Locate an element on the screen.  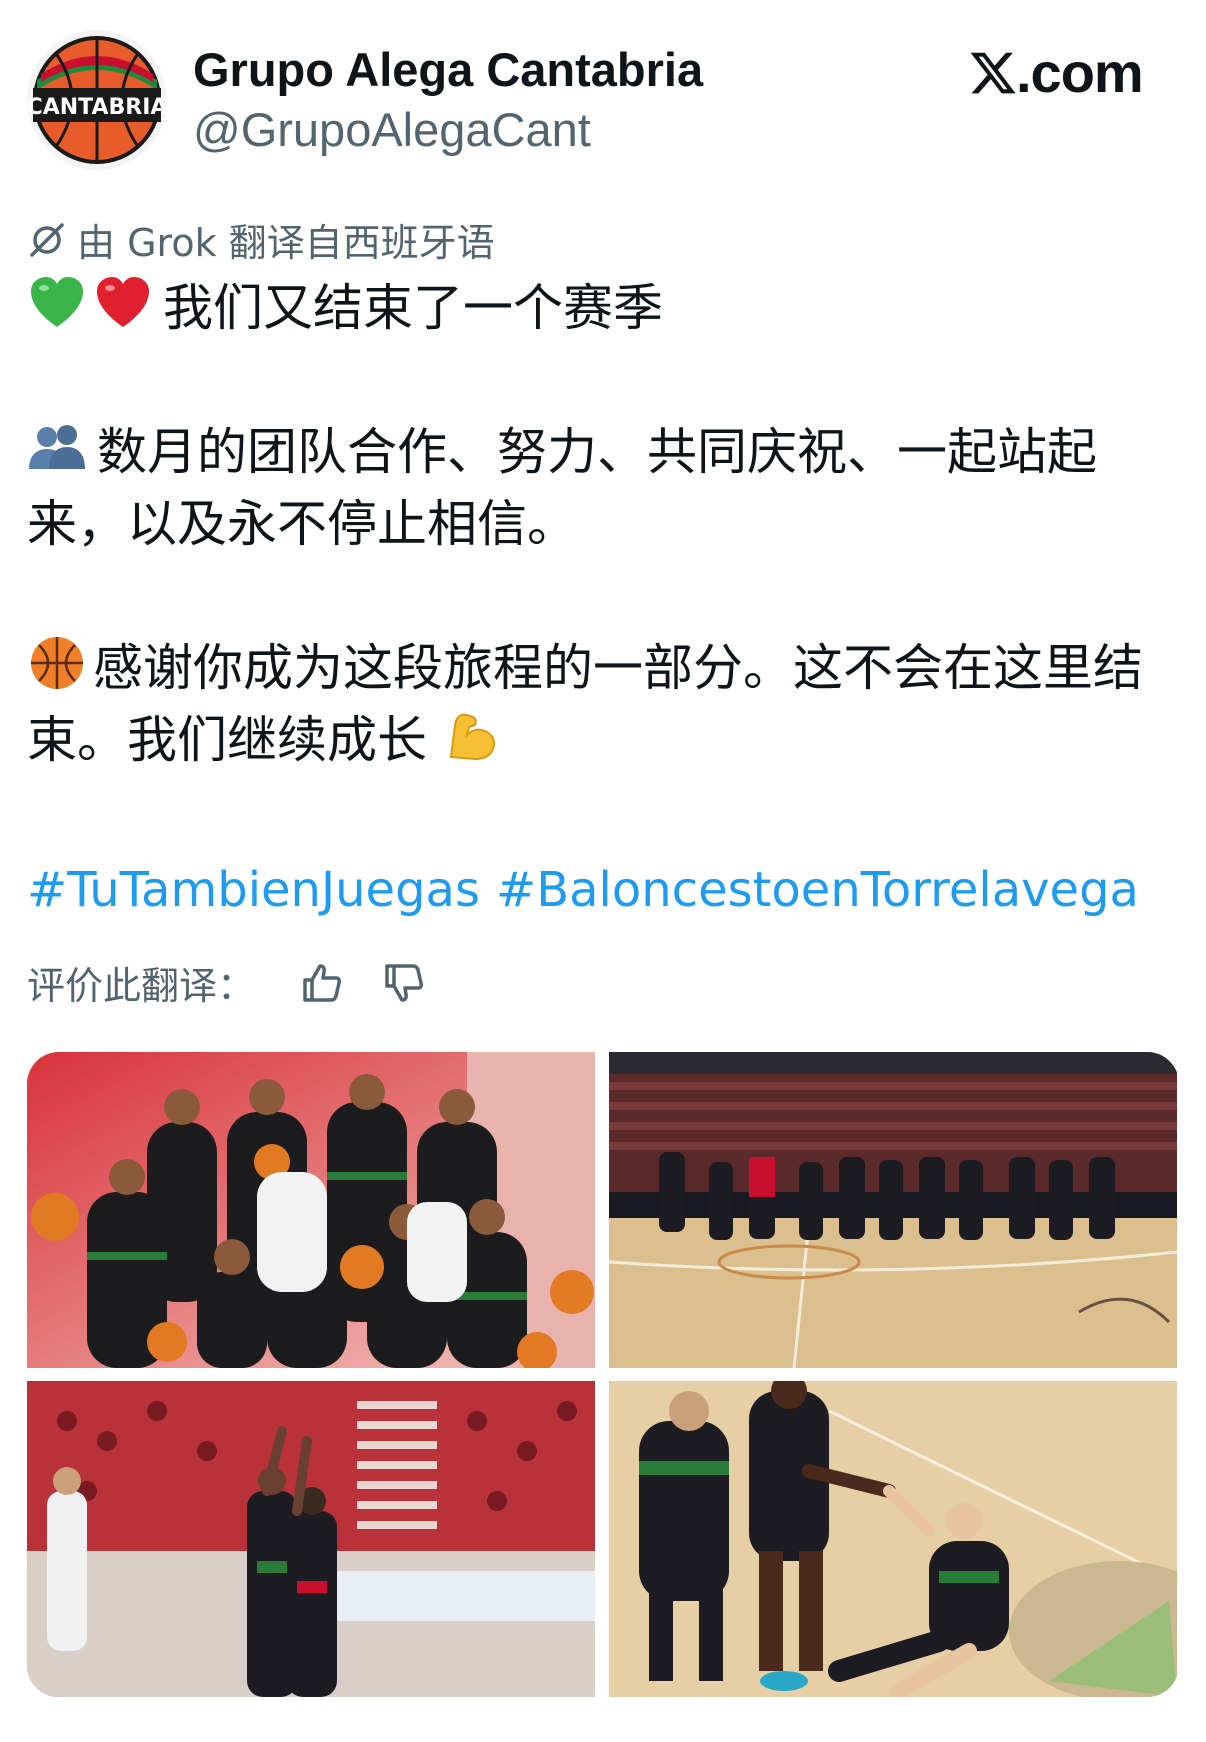
tweet-paragraph-1: 我们又结束了一个赛季 is located at coordinates (607, 308).